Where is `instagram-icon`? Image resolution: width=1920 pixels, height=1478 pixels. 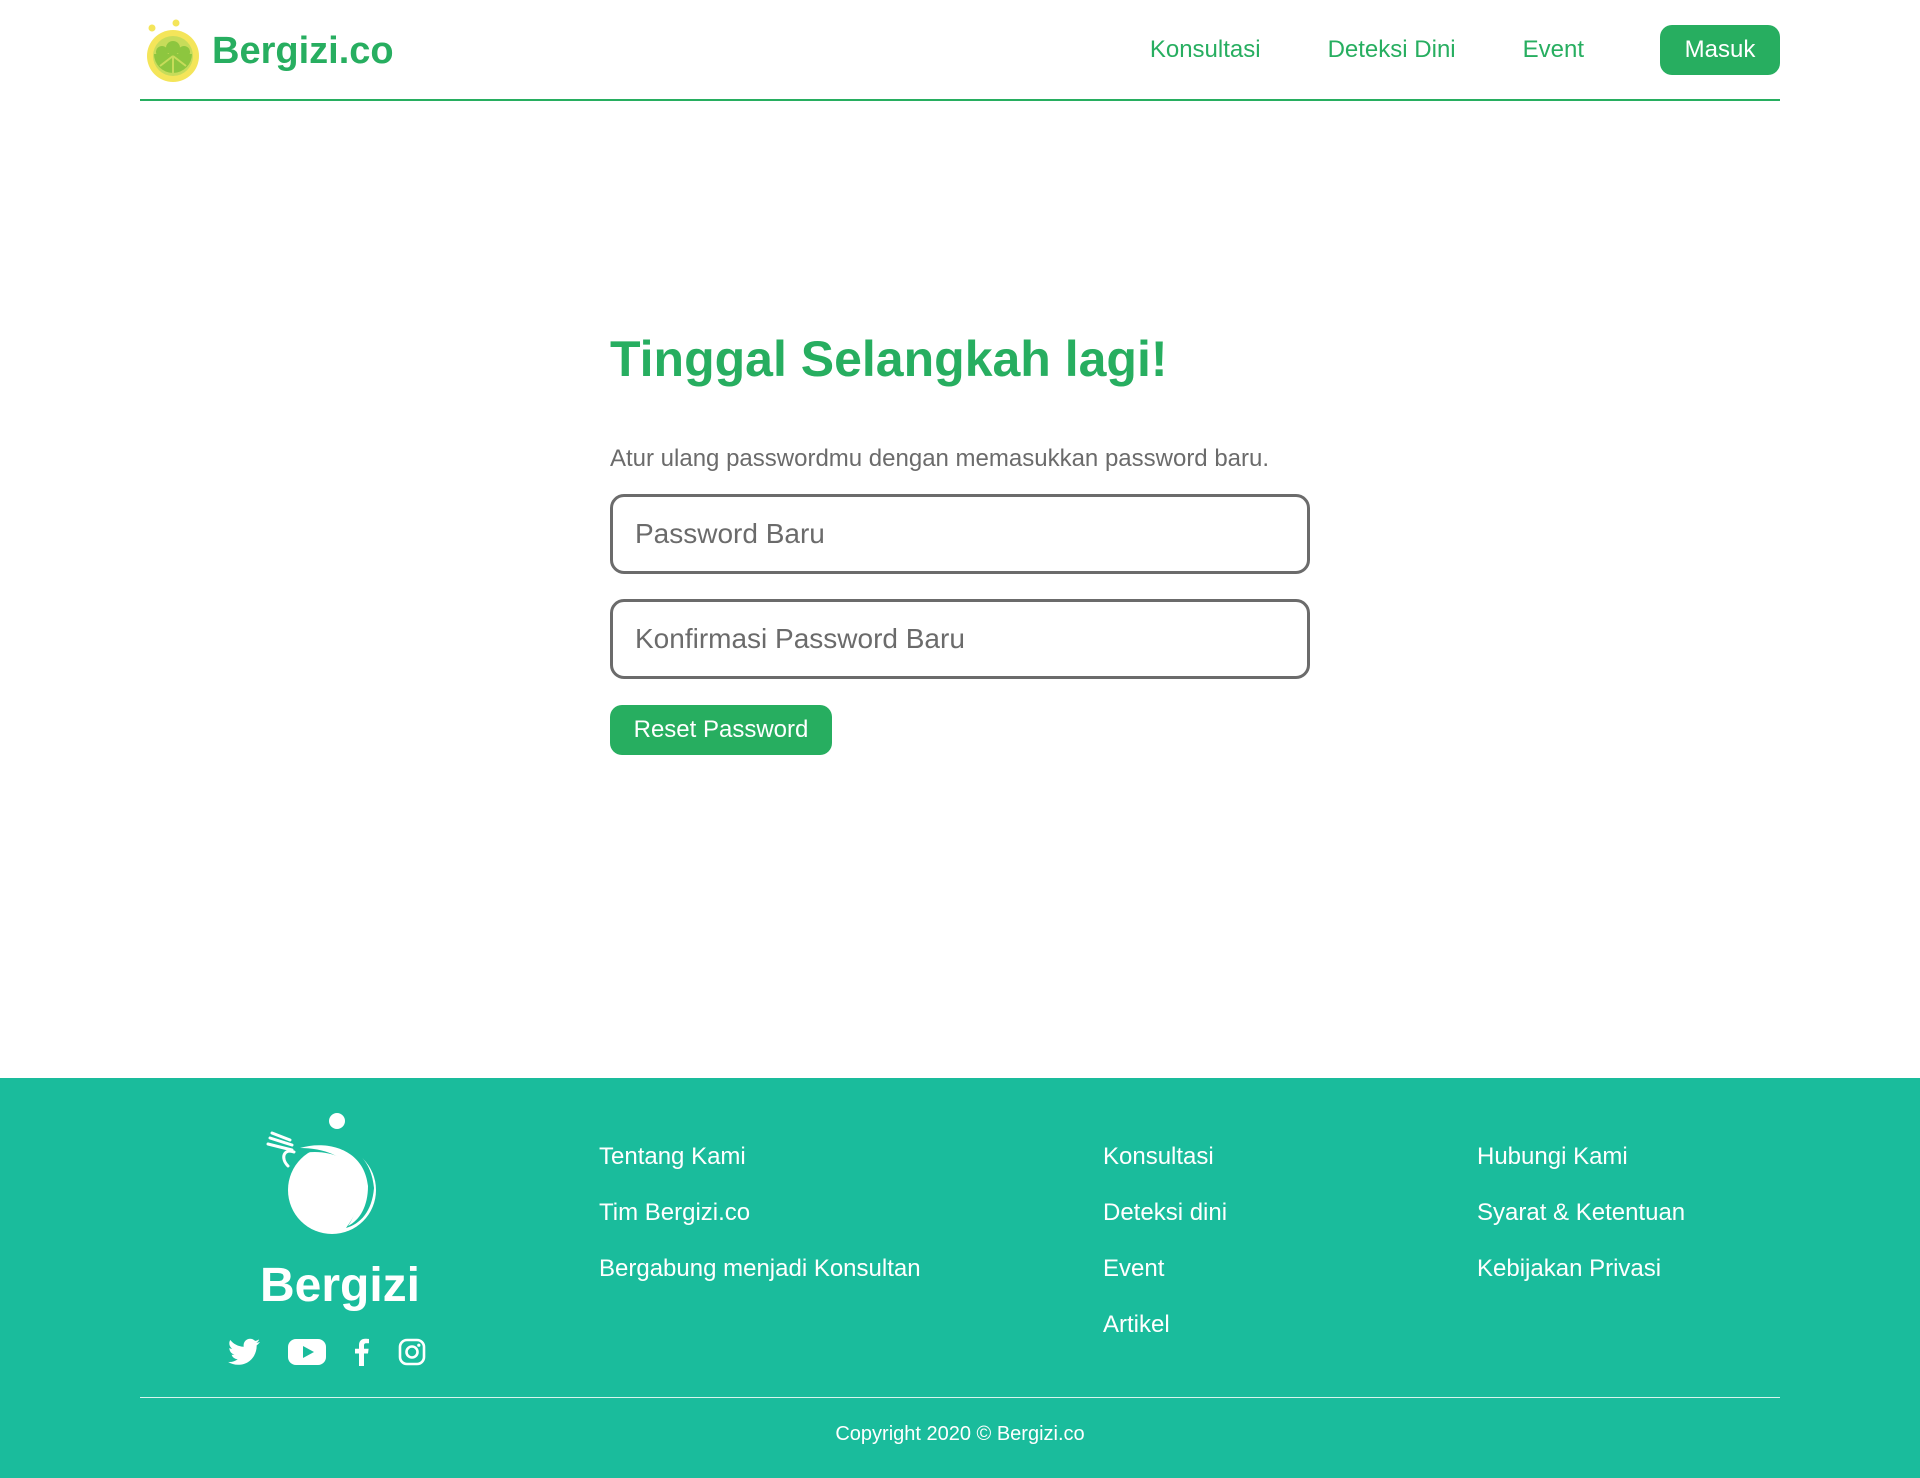 instagram-icon is located at coordinates (412, 1352).